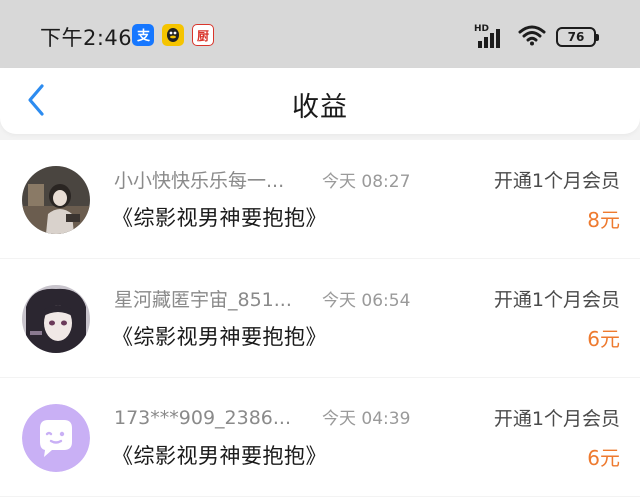  I want to click on status-bar: 下午2:46 支 厨 HD 76, so click(320, 34).